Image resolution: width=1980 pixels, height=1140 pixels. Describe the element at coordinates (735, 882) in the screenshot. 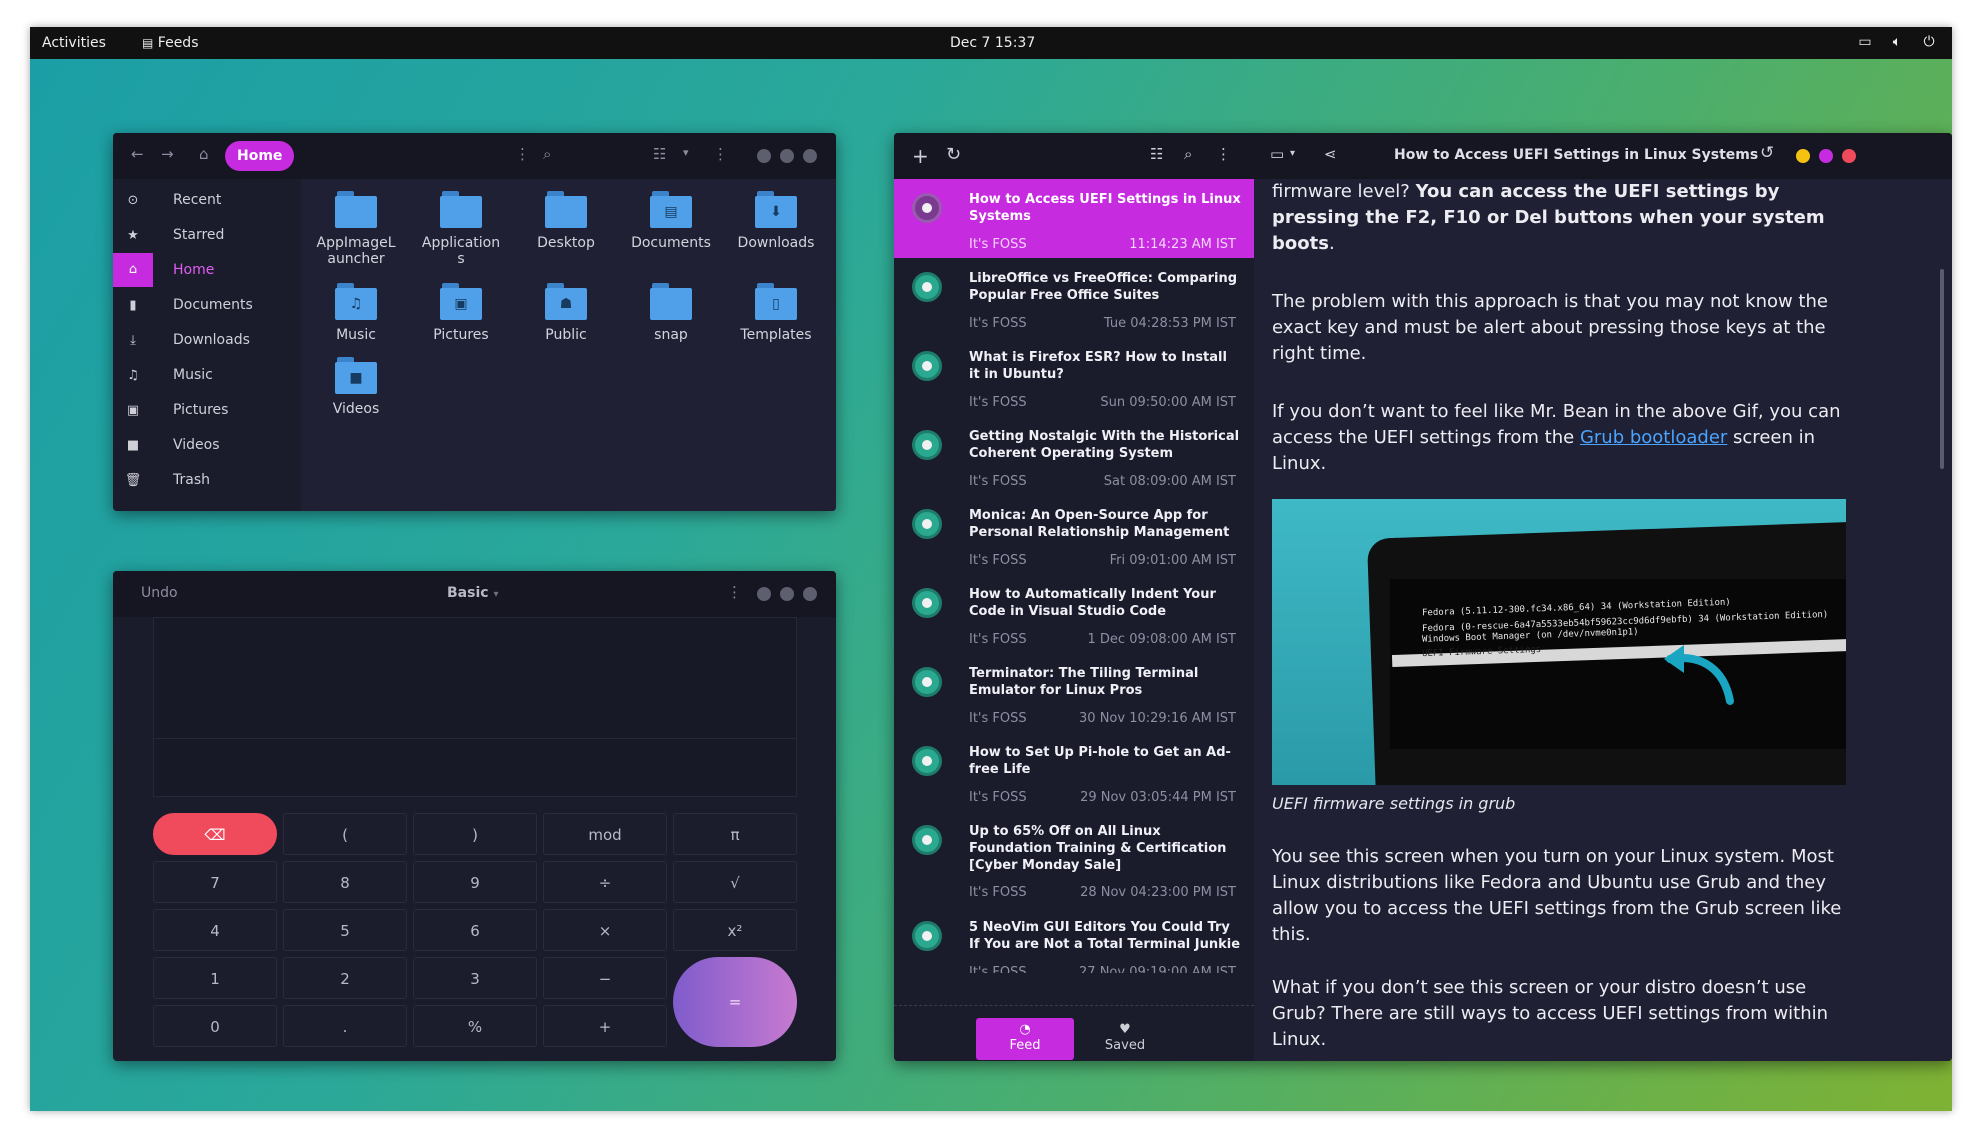

I see `sqrt-button: √` at that location.